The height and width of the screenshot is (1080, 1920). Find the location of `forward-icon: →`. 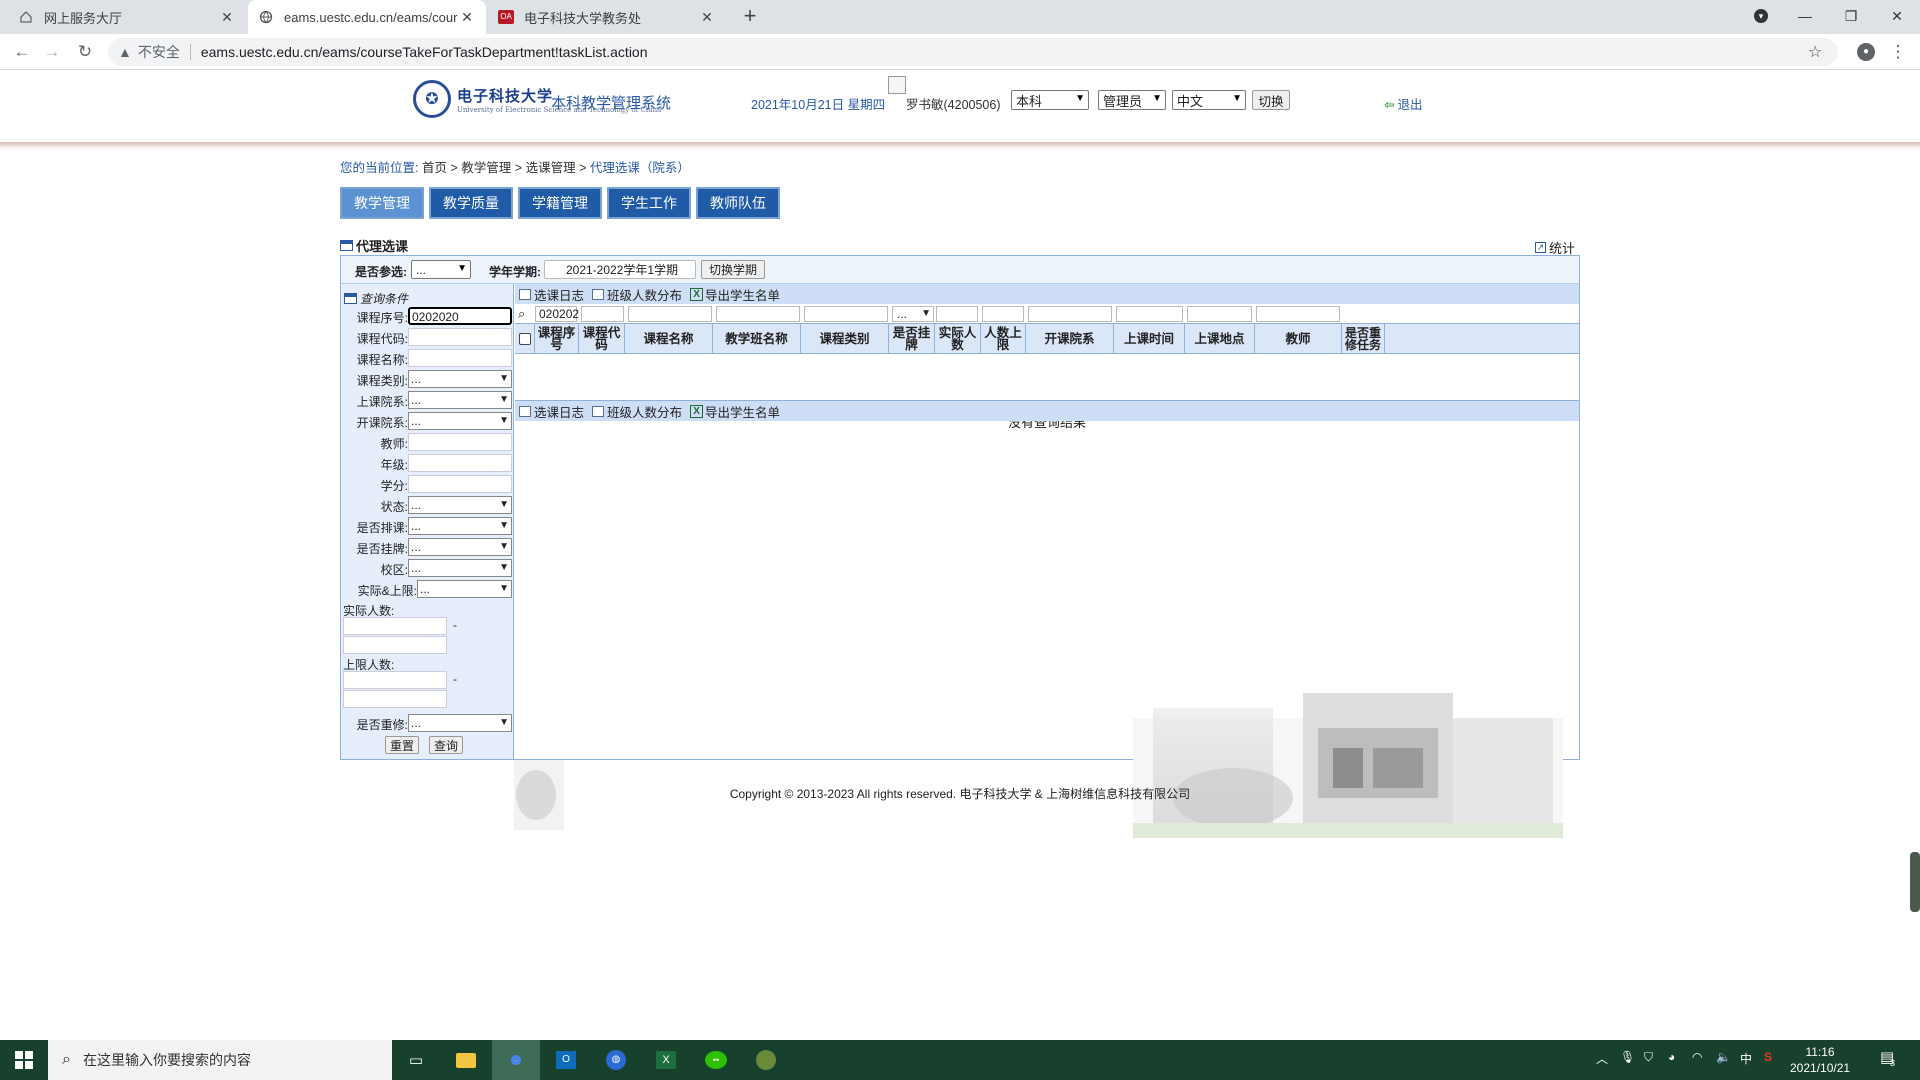

forward-icon: → is located at coordinates (52, 52).